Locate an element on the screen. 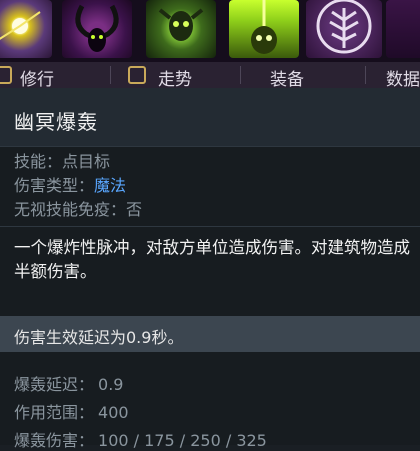 The image size is (420, 451). ability-pierces-immunity: 无视技能免疫：否 is located at coordinates (78, 208).